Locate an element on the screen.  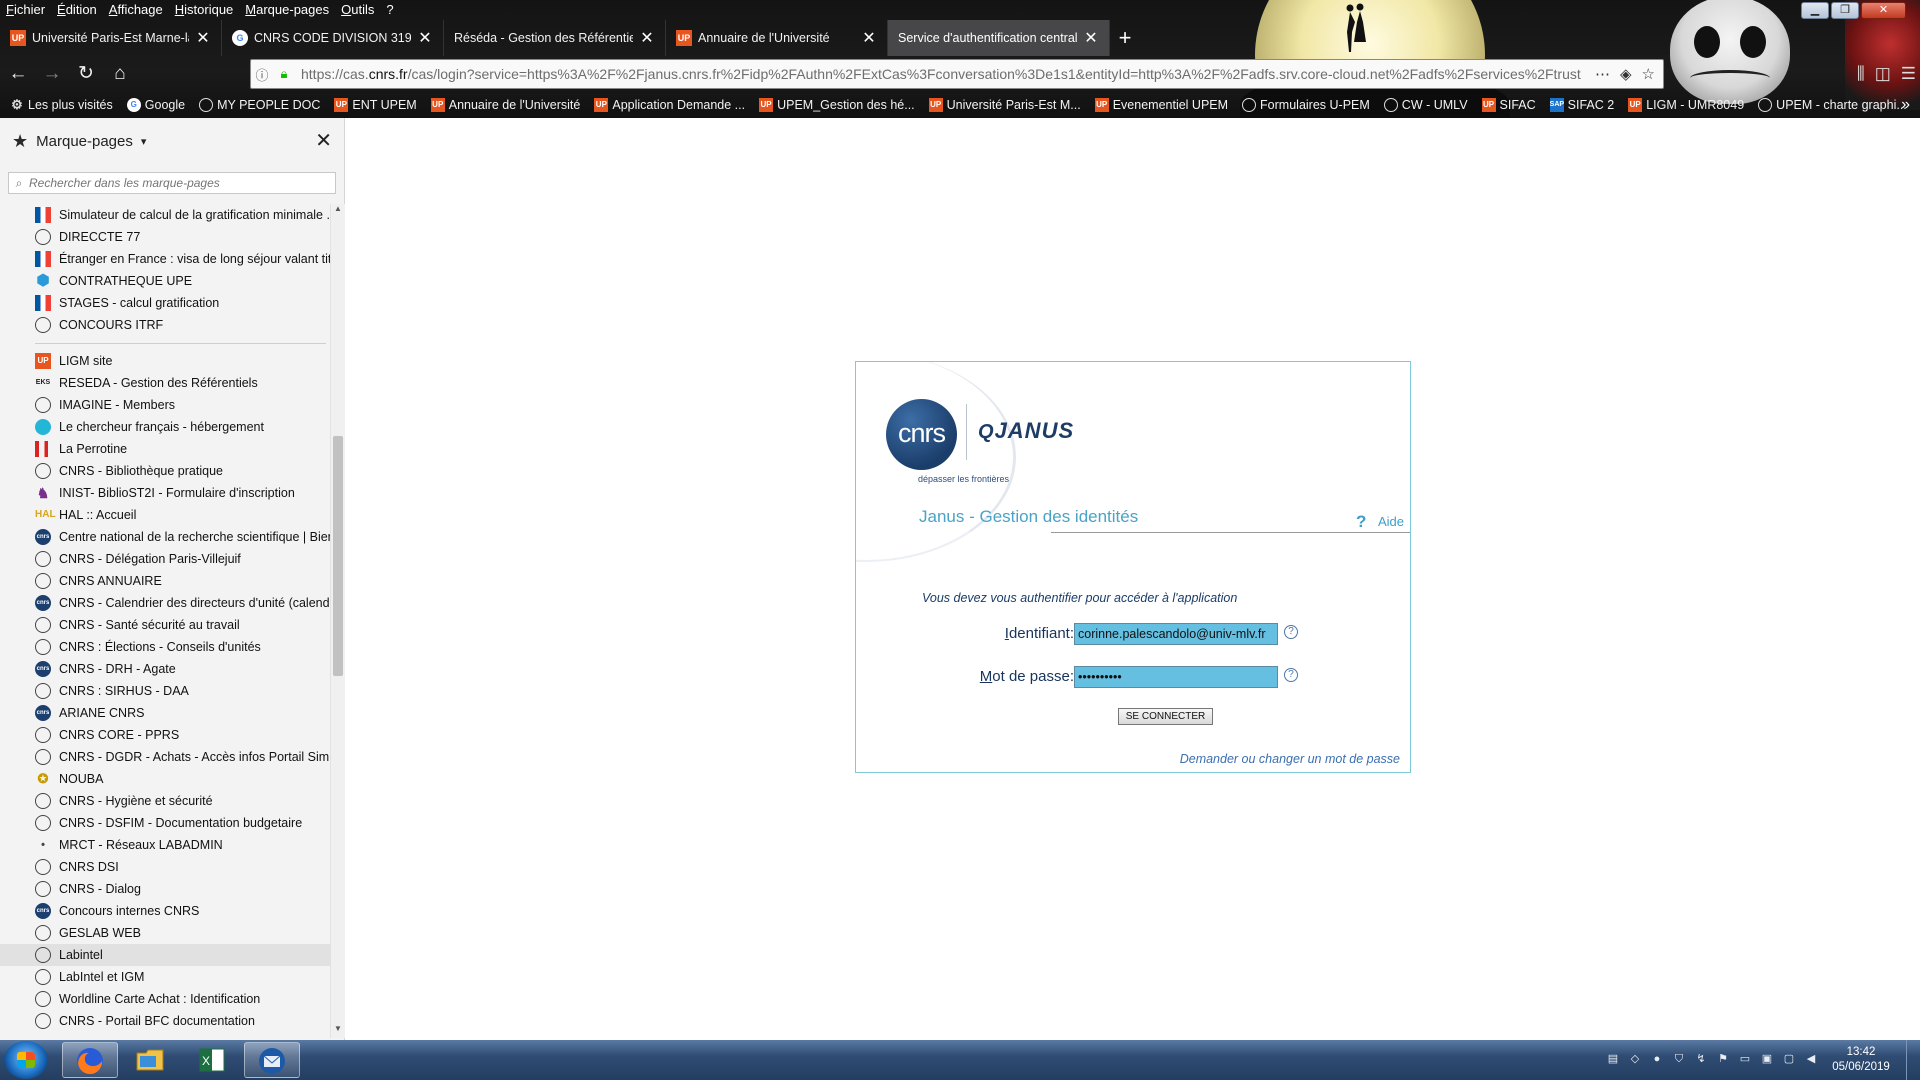
sidebar-header: ★ Marque-pages ▾ is located at coordinates (172, 141).